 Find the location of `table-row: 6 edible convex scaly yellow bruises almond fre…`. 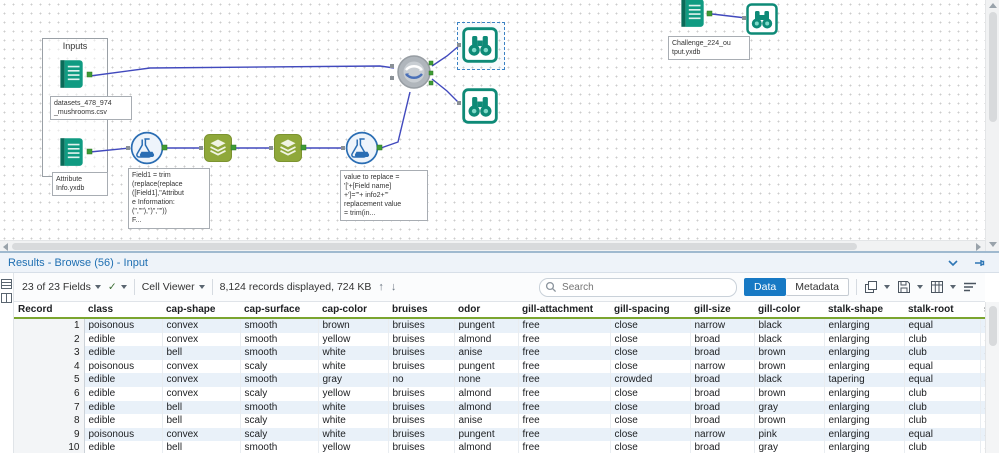

table-row: 6 edible convex scaly yellow bruises almond fre… is located at coordinates (499, 393).